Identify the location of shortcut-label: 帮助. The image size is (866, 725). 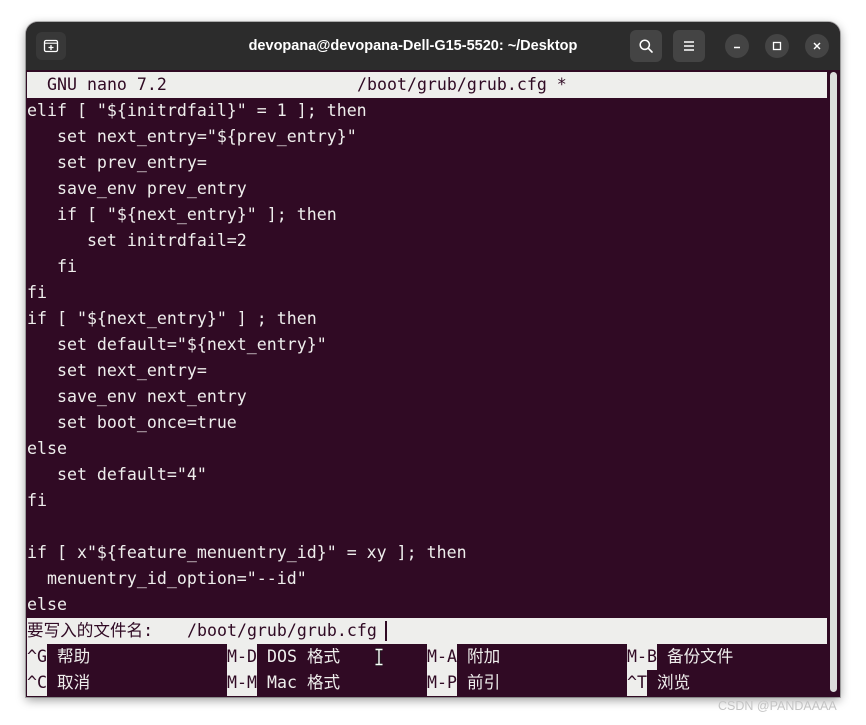
(73, 656).